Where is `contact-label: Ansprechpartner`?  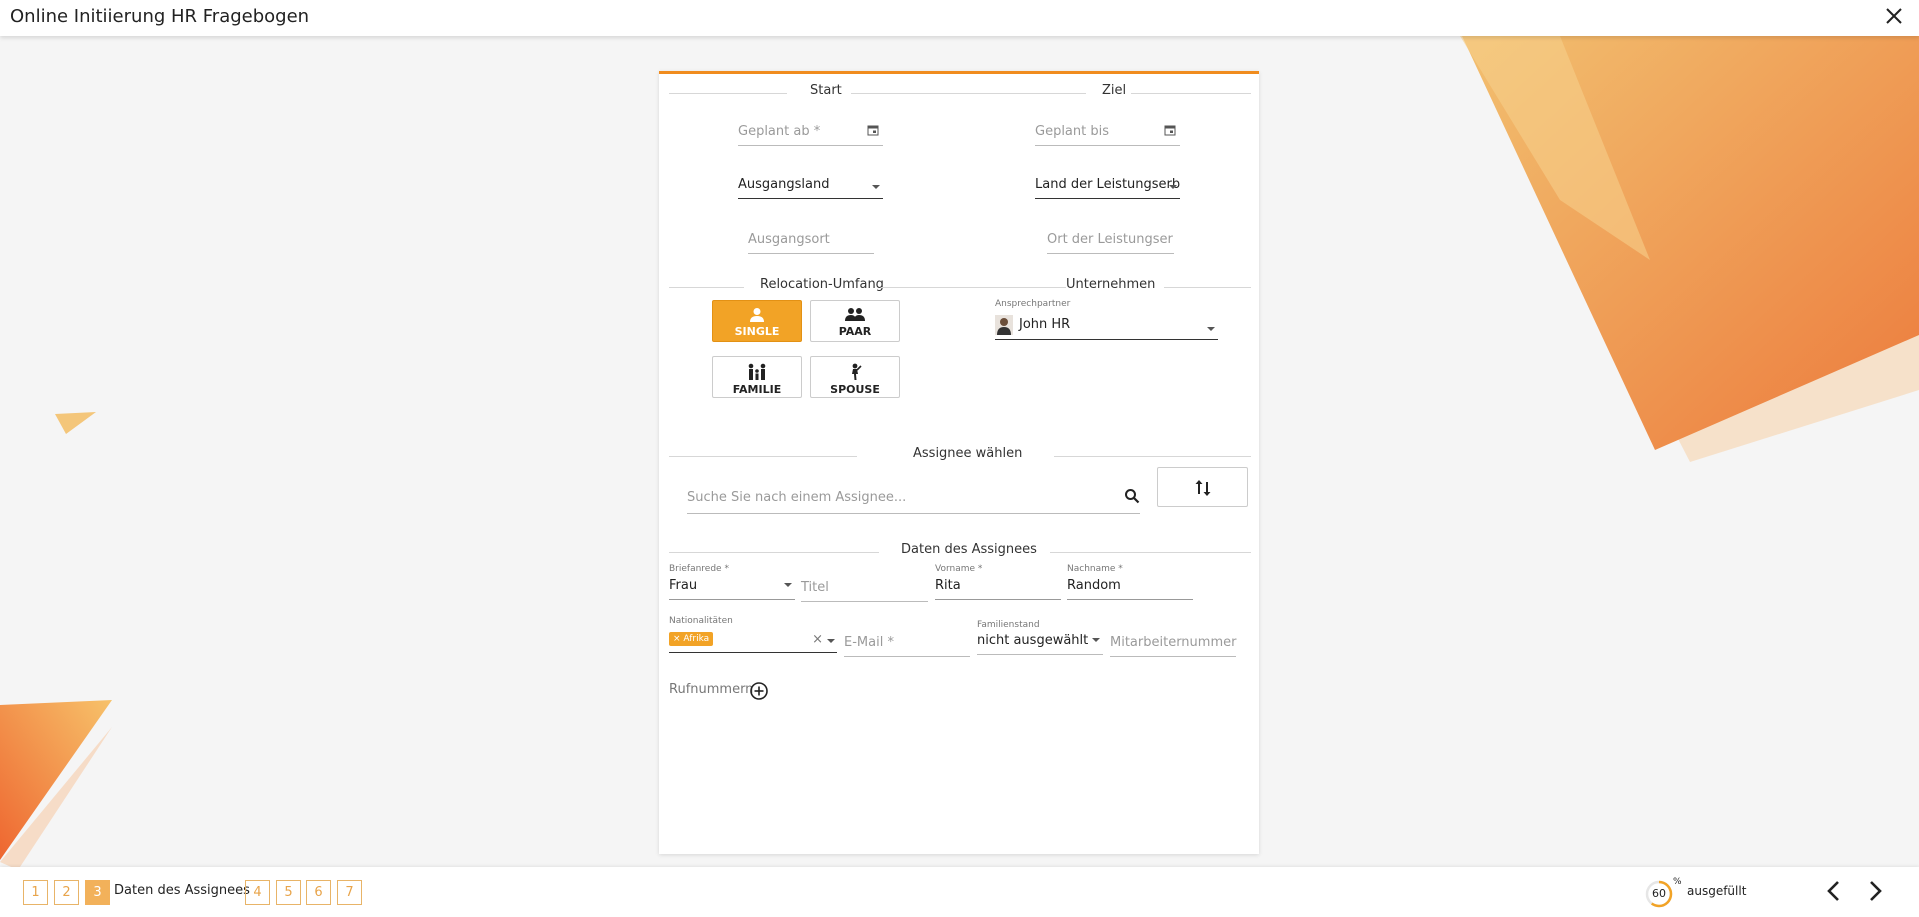
contact-label: Ansprechpartner is located at coordinates (1033, 304).